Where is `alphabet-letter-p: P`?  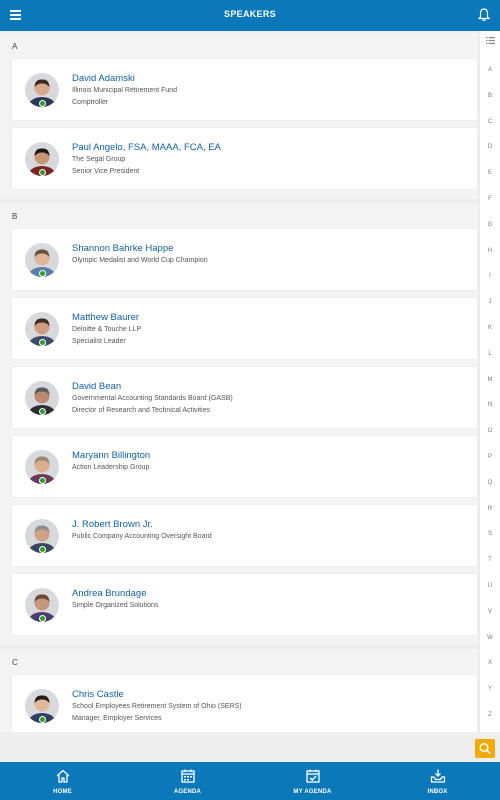 alphabet-letter-p: P is located at coordinates (490, 457).